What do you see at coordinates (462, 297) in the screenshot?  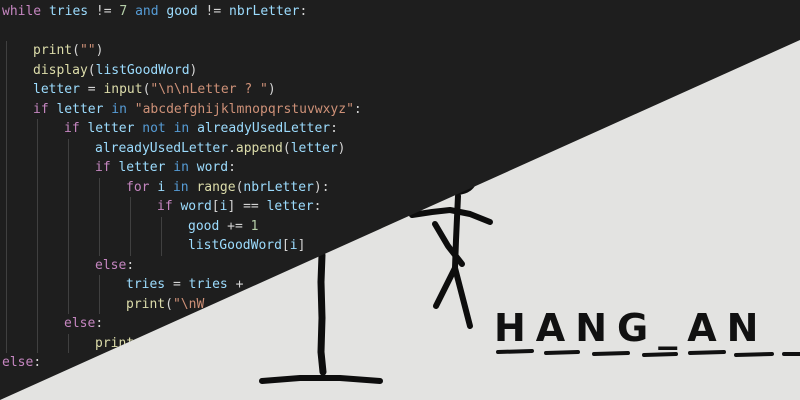 I see `stick-figure-leg-right` at bounding box center [462, 297].